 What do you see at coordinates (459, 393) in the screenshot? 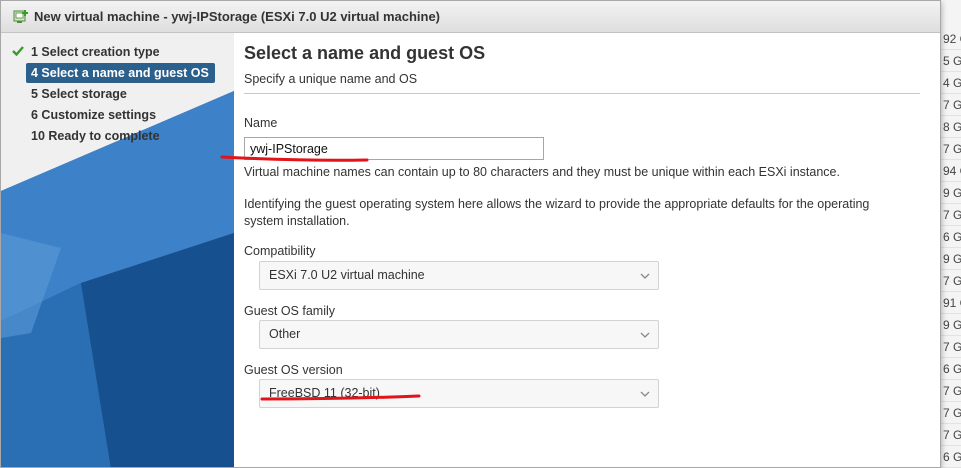
I see `guest-os-version-select: FreeBSD 11 (32-bit)` at bounding box center [459, 393].